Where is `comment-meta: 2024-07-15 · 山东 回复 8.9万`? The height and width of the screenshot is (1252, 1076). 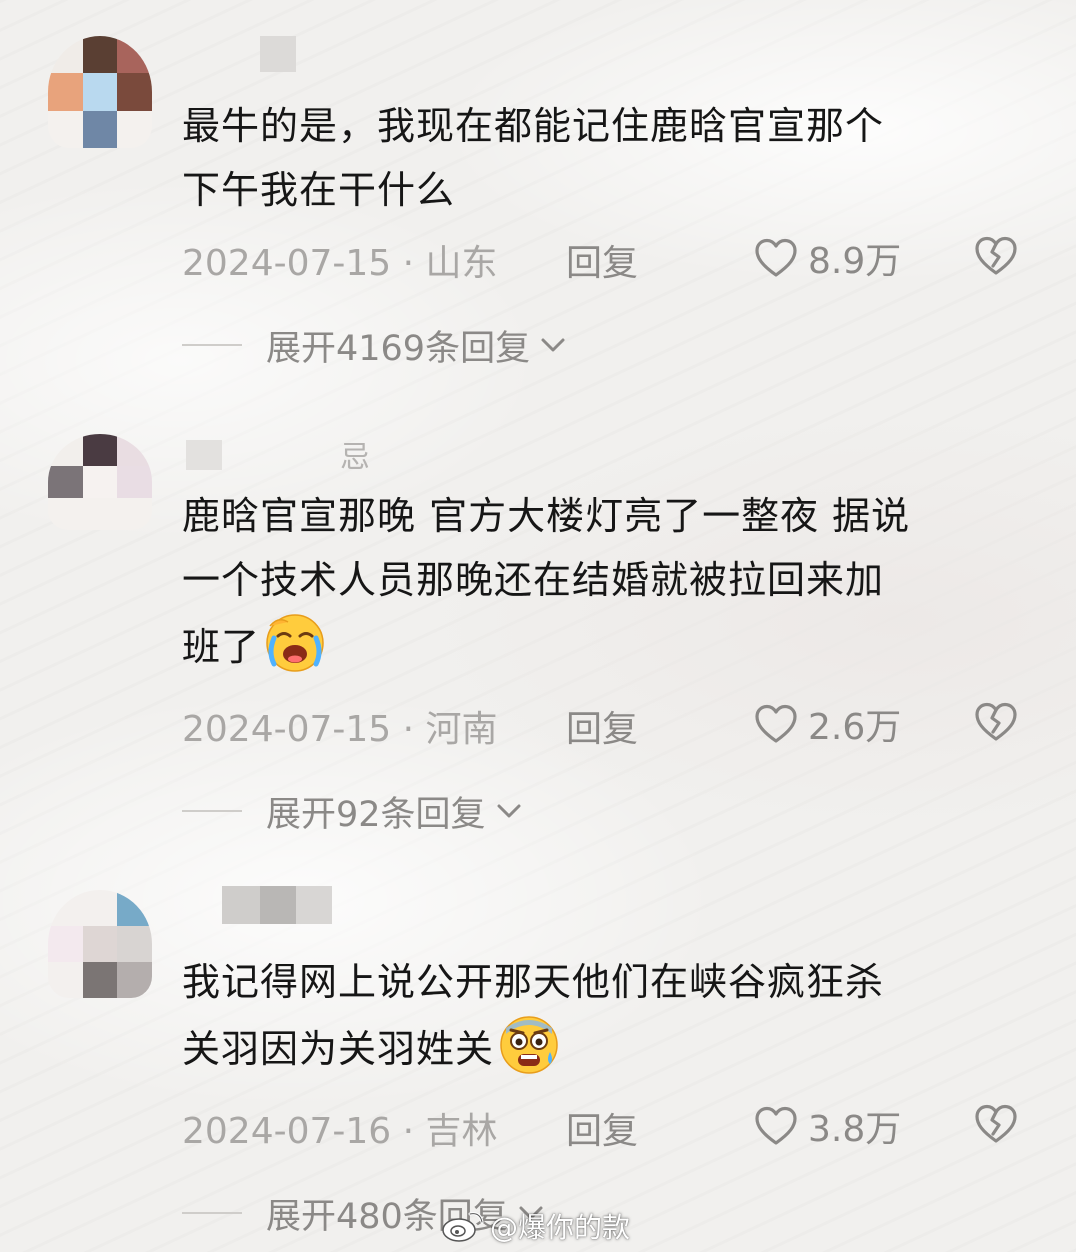 comment-meta: 2024-07-15 · 山东 回复 8.9万 is located at coordinates (612, 259).